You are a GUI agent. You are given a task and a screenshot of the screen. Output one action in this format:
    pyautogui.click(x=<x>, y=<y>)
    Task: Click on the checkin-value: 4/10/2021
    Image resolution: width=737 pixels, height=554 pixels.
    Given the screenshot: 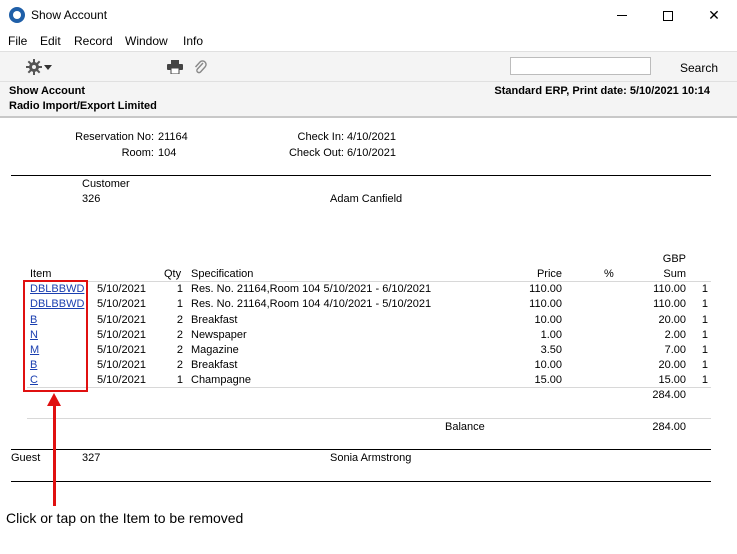 What is the action you would take?
    pyautogui.click(x=371, y=137)
    